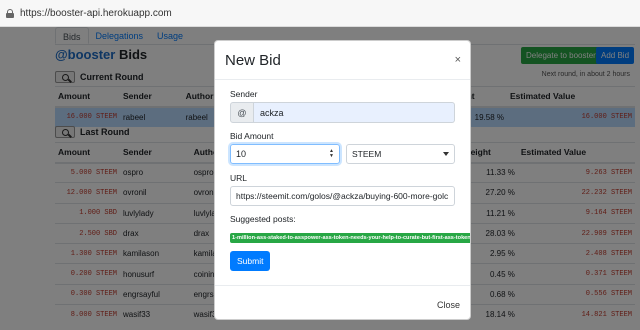  Describe the element at coordinates (252, 136) in the screenshot. I see `bid-amount-label: Bid Amount` at that location.